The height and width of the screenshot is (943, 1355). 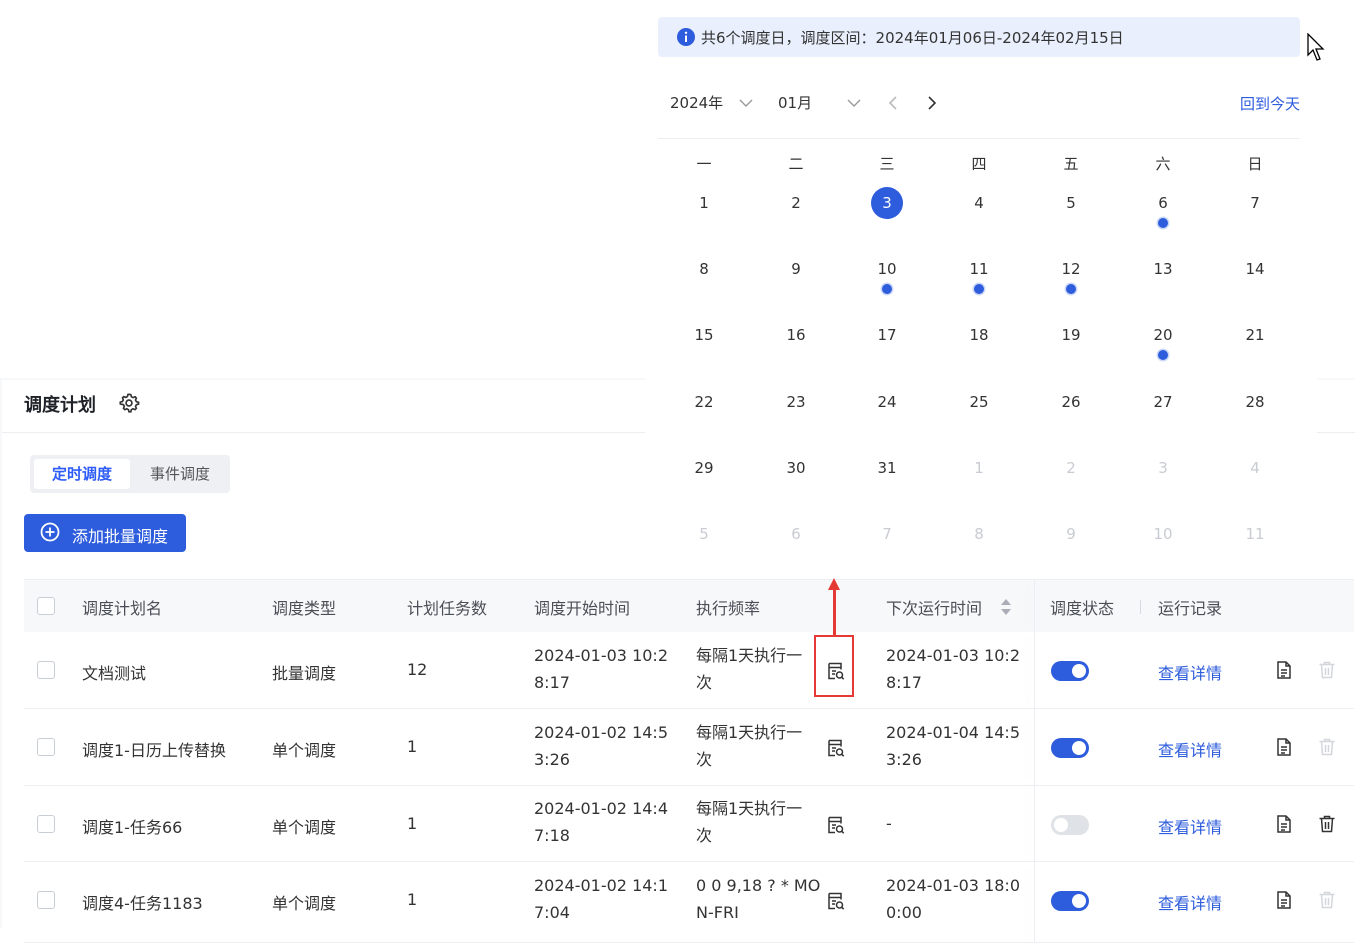 I want to click on header-task-count: 计划任务数, so click(x=447, y=608).